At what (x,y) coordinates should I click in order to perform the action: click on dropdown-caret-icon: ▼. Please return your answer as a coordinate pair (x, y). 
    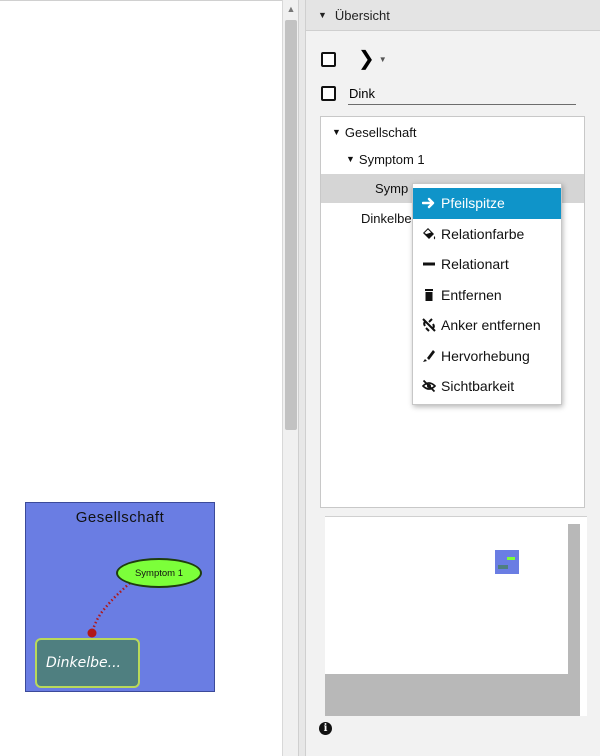
    Looking at the image, I should click on (382, 59).